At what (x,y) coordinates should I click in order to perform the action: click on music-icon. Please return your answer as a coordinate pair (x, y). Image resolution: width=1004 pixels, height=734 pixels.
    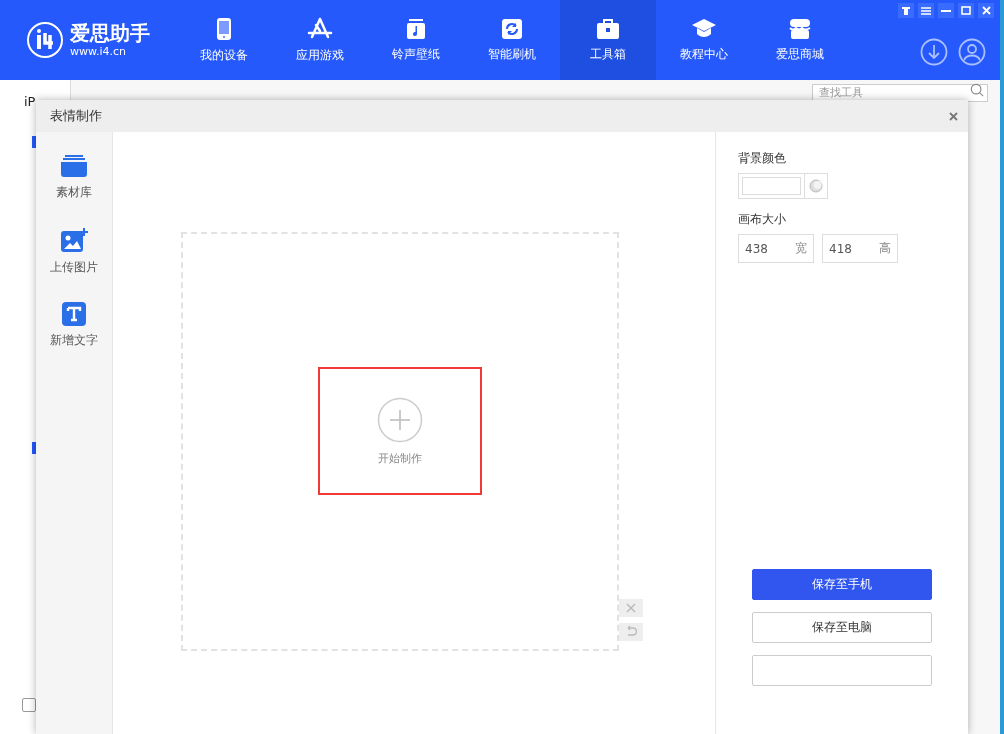
    Looking at the image, I should click on (416, 28).